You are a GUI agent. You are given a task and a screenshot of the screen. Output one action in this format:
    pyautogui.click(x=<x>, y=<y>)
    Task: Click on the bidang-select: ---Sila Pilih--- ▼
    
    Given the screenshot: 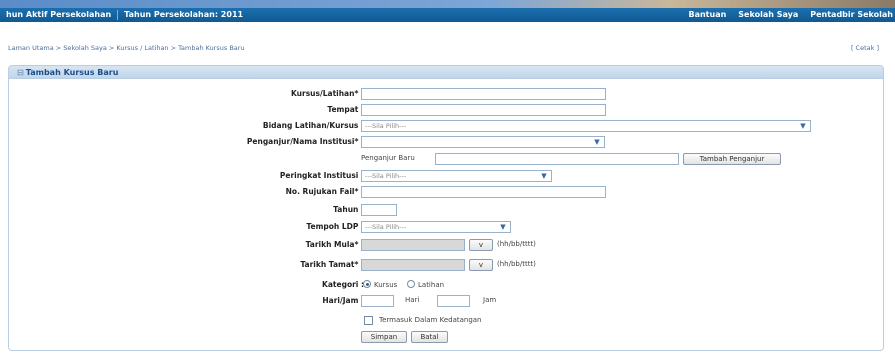 What is the action you would take?
    pyautogui.click(x=586, y=126)
    